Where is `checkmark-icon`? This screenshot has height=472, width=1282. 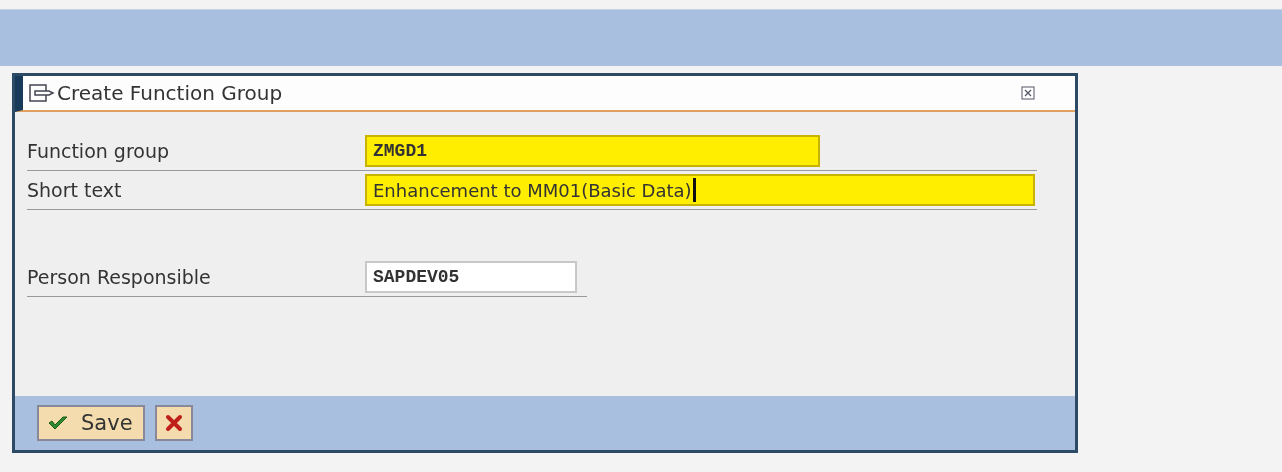
checkmark-icon is located at coordinates (58, 423).